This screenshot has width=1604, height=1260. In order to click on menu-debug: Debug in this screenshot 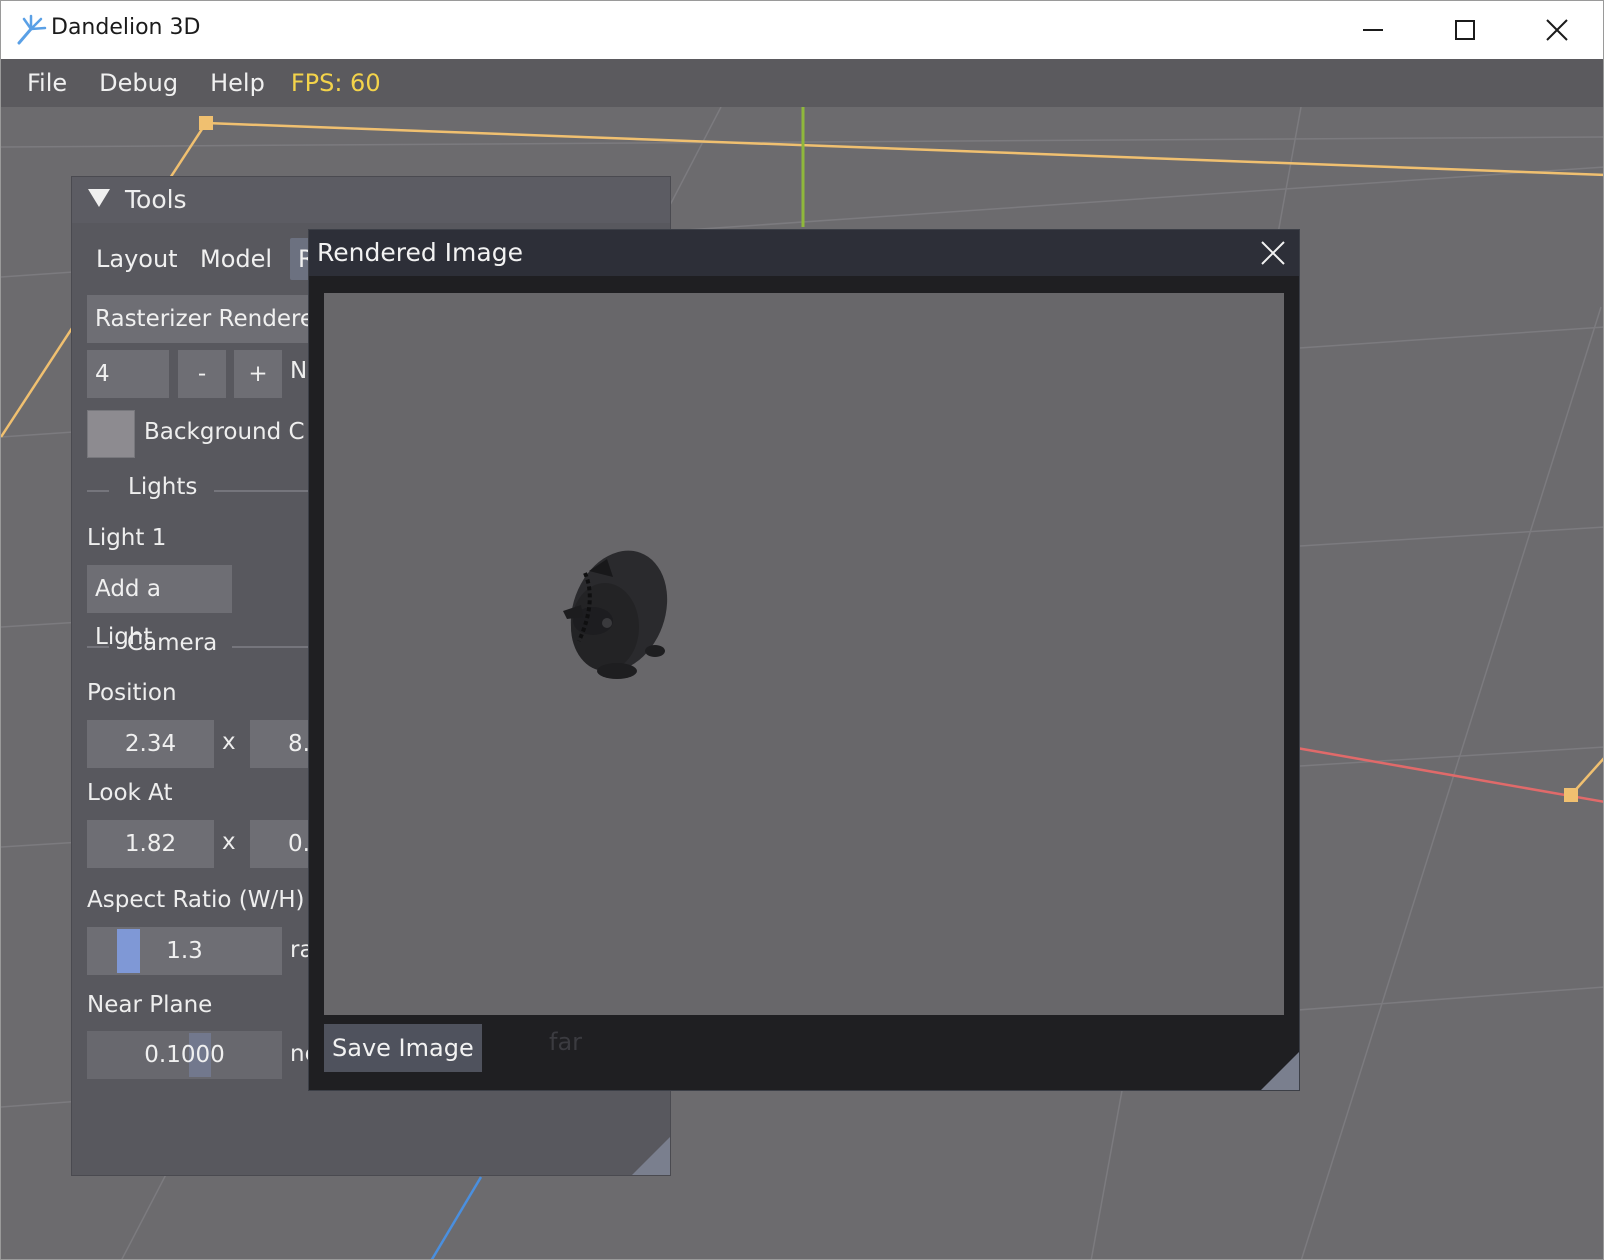, I will do `click(138, 83)`.